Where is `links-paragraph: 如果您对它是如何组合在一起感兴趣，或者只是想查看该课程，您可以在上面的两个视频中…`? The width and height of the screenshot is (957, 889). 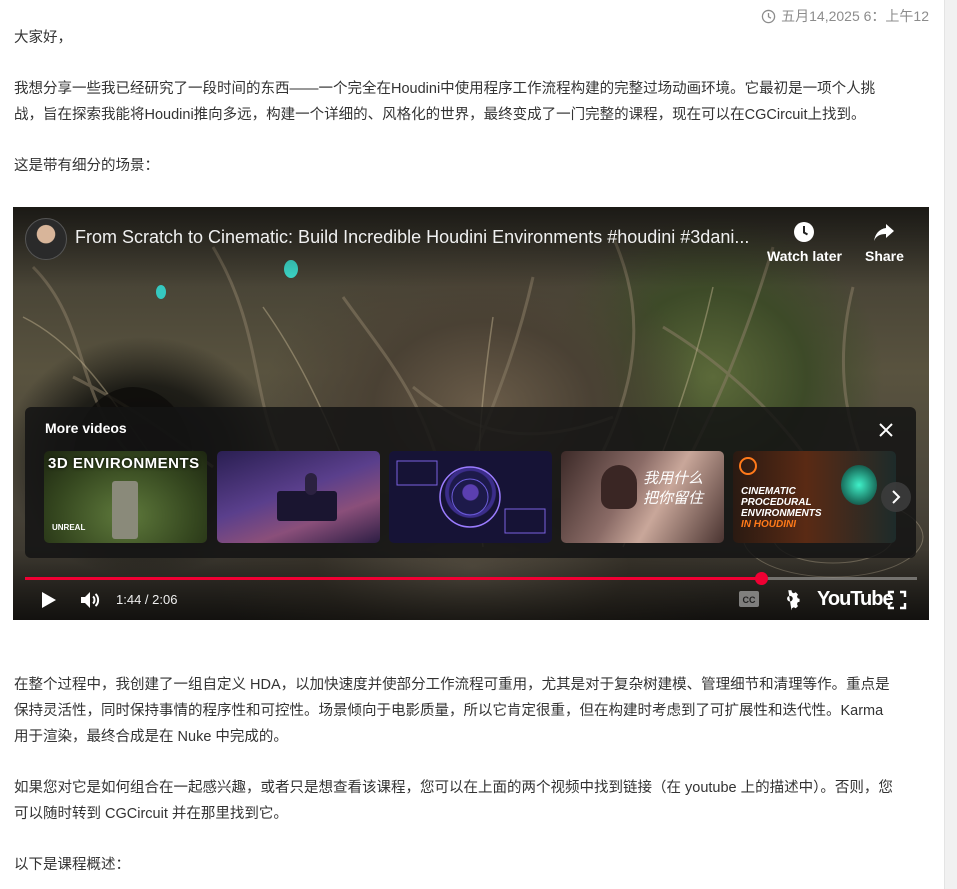
links-paragraph: 如果您对它是如何组合在一起感兴趣，或者只是想查看该课程，您可以在上面的两个视频中… is located at coordinates (469, 801).